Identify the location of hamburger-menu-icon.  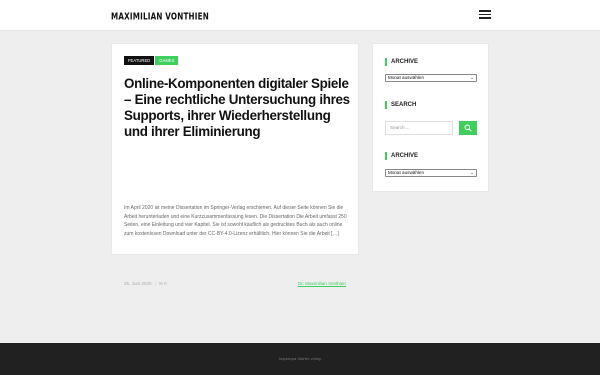
(485, 15).